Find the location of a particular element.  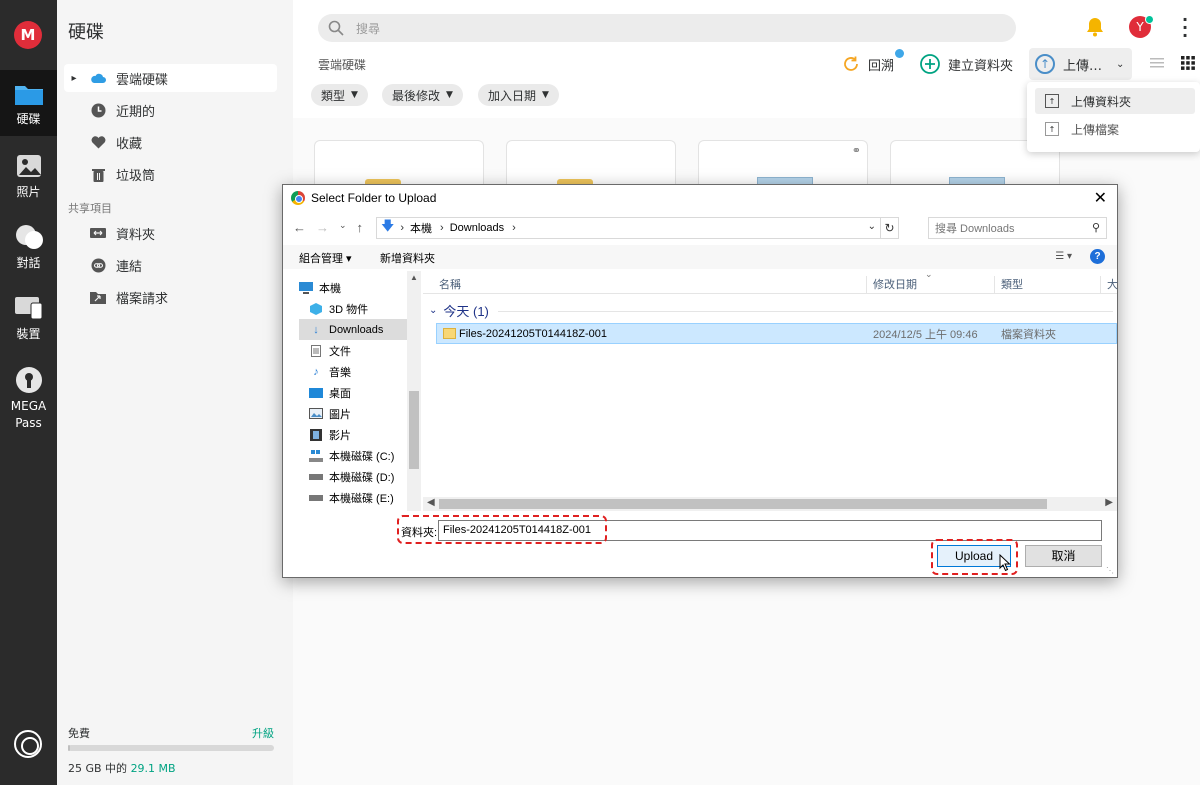

nav-item-videos: 影片 is located at coordinates (353, 434).